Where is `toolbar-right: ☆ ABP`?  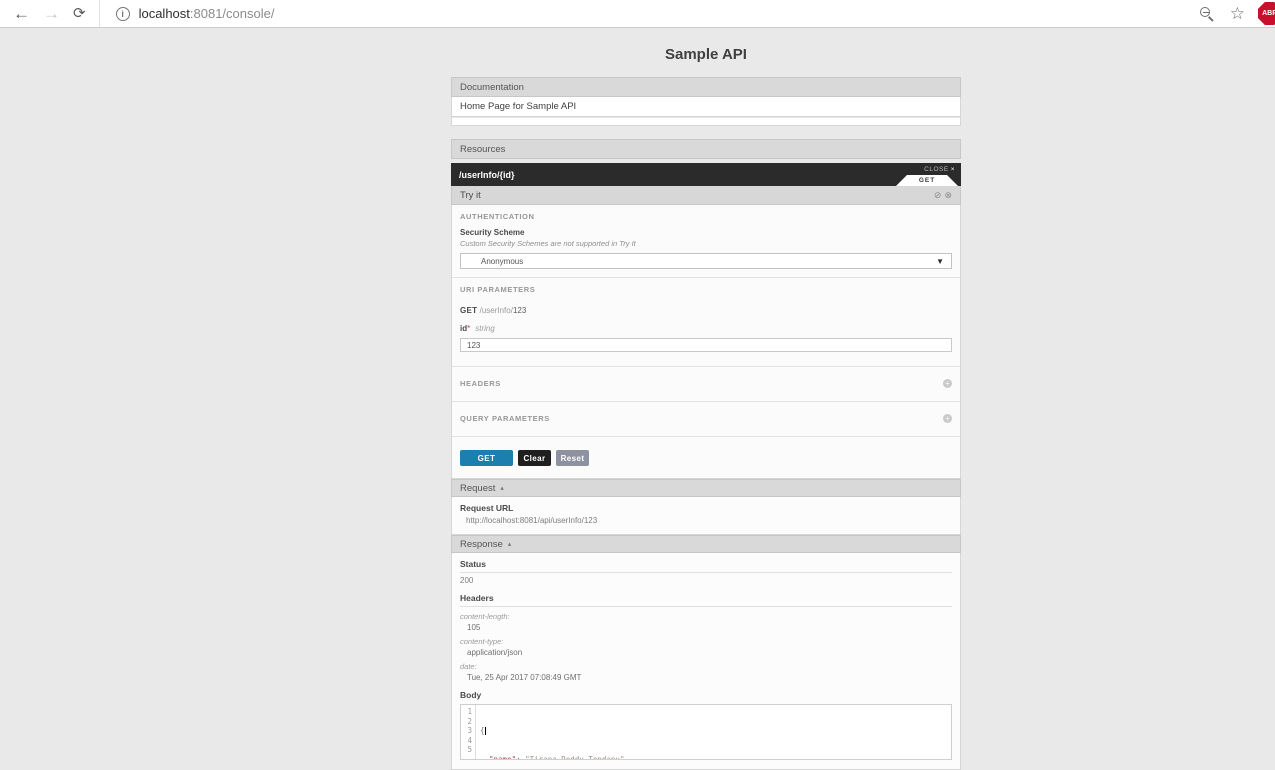
toolbar-right: ☆ ABP is located at coordinates (1237, 13).